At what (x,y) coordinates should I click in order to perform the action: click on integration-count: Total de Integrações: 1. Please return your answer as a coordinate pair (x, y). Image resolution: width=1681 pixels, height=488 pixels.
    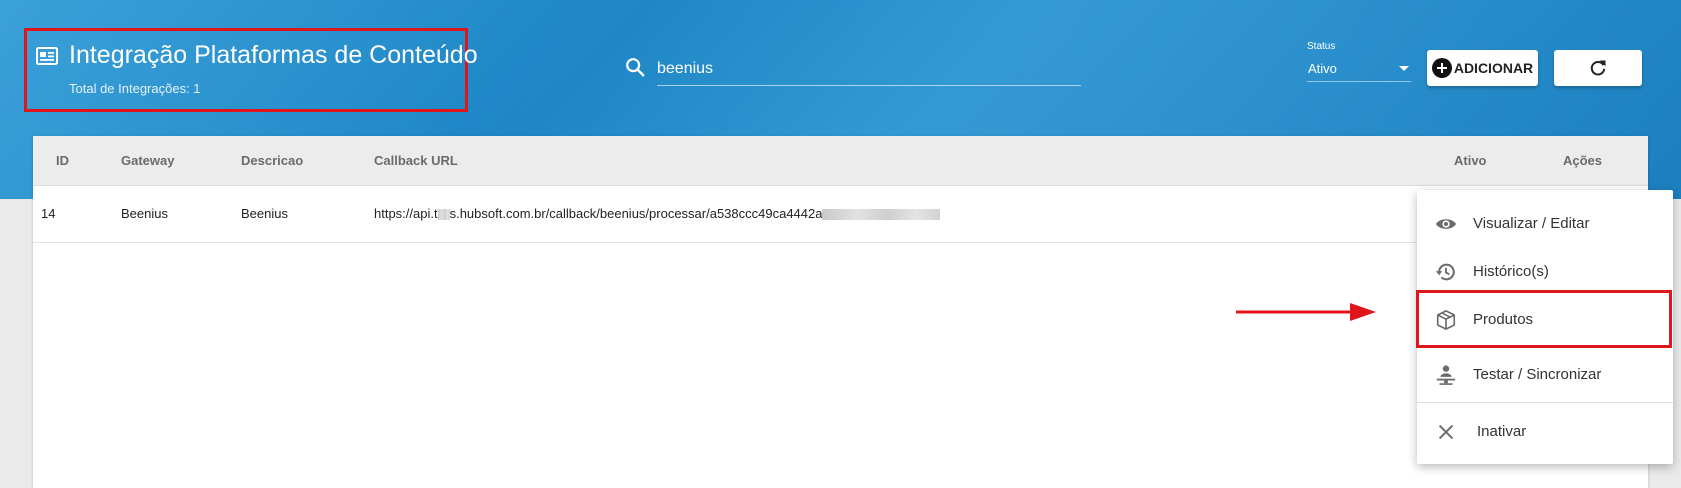
    Looking at the image, I should click on (135, 88).